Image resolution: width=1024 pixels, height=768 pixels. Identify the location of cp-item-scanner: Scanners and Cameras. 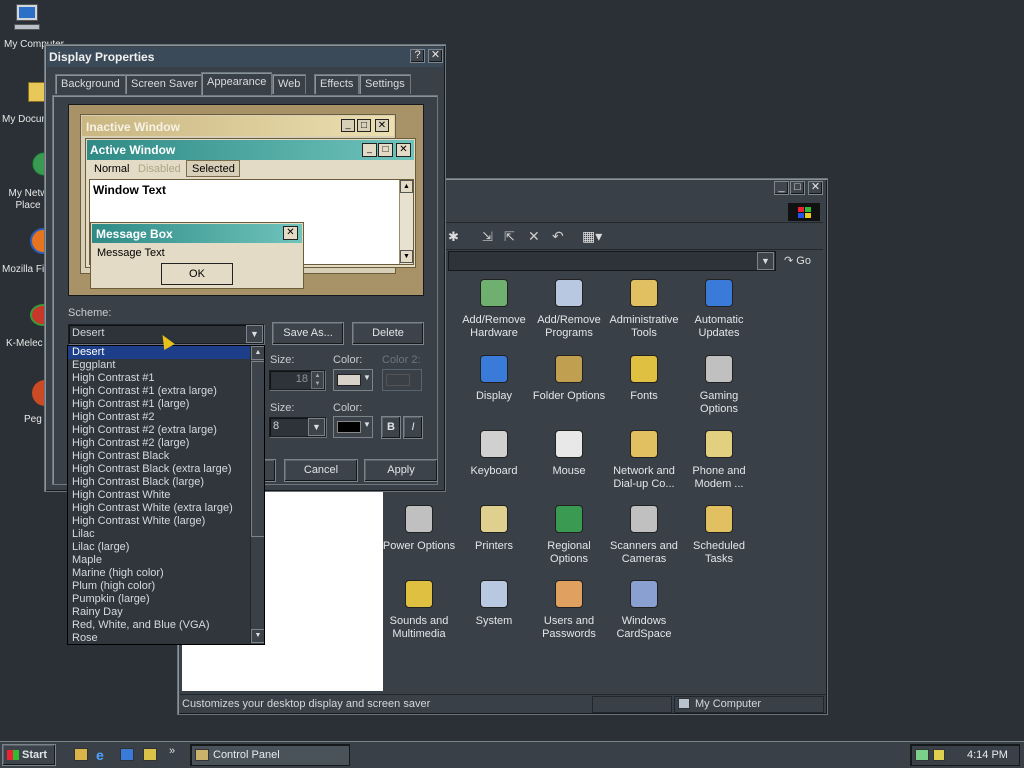
(644, 534).